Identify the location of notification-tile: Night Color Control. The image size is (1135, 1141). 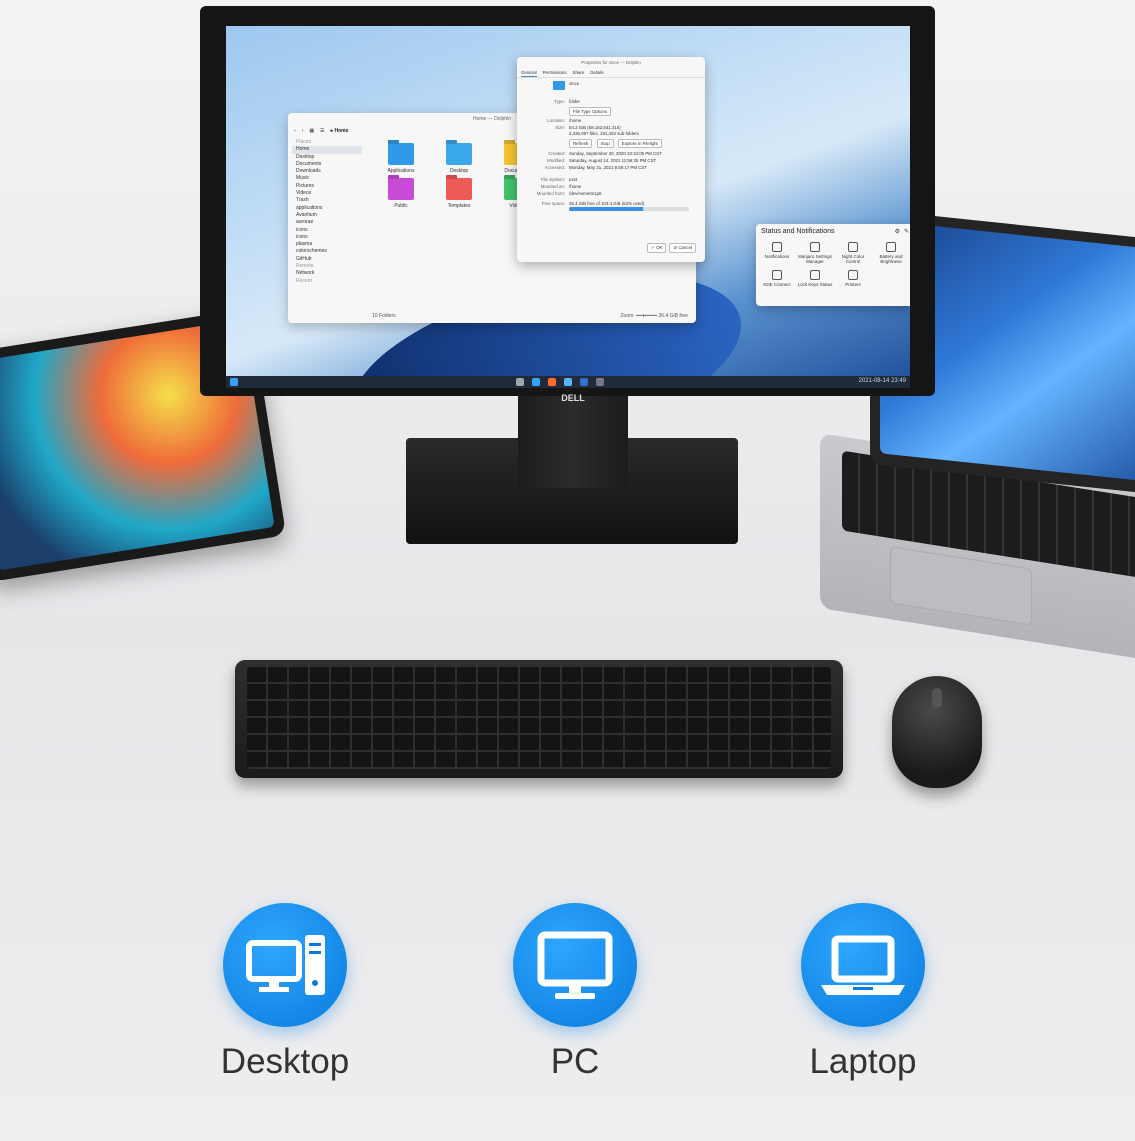
(853, 252).